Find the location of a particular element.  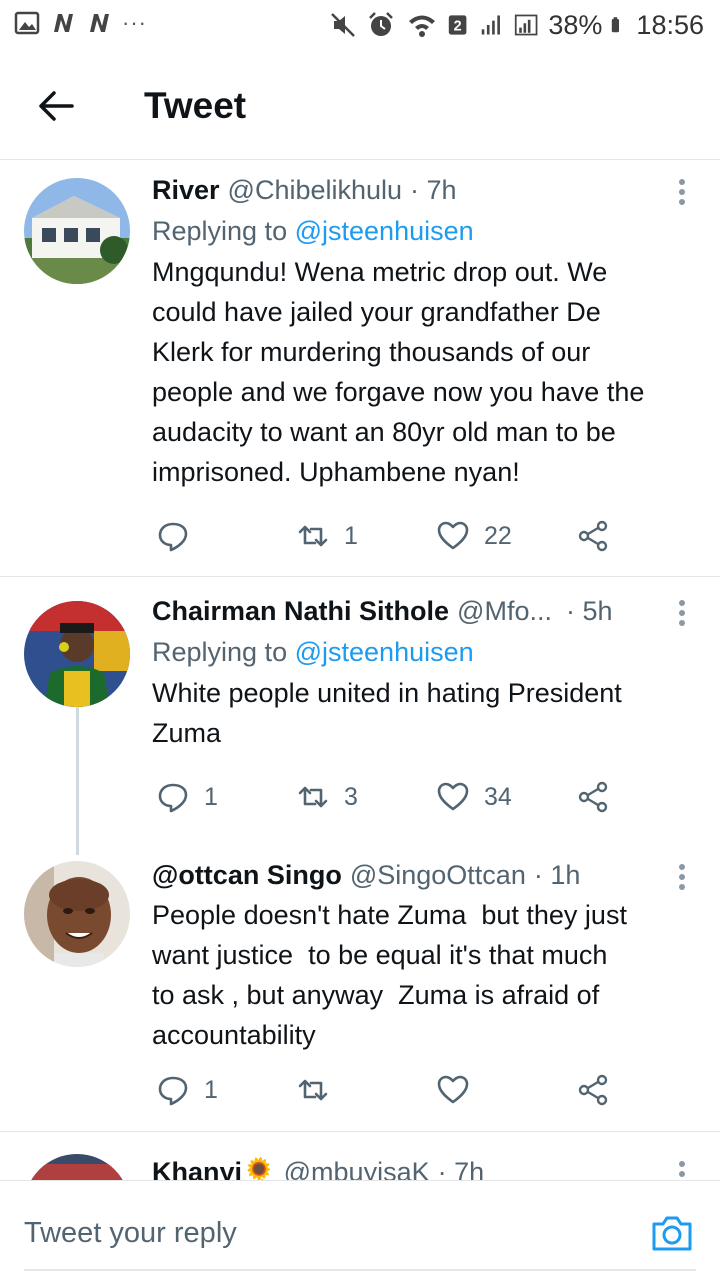

thread-connector-line is located at coordinates (77, 781).